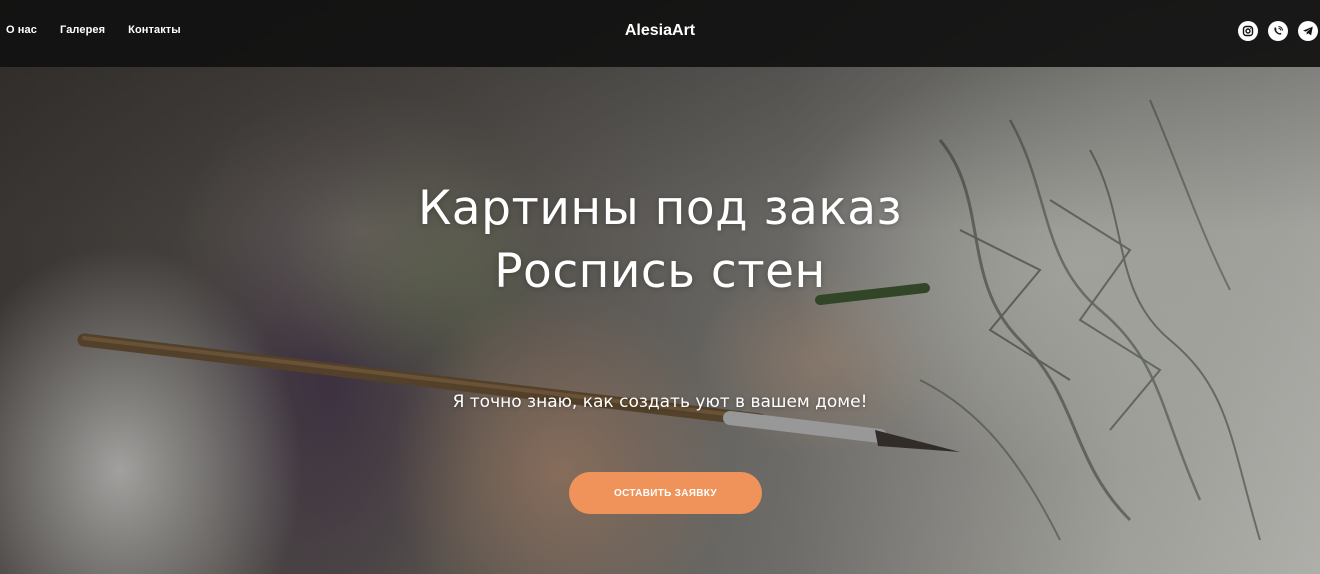 This screenshot has width=1320, height=574. What do you see at coordinates (660, 271) in the screenshot?
I see `hero-title-line-2: Роспись стен` at bounding box center [660, 271].